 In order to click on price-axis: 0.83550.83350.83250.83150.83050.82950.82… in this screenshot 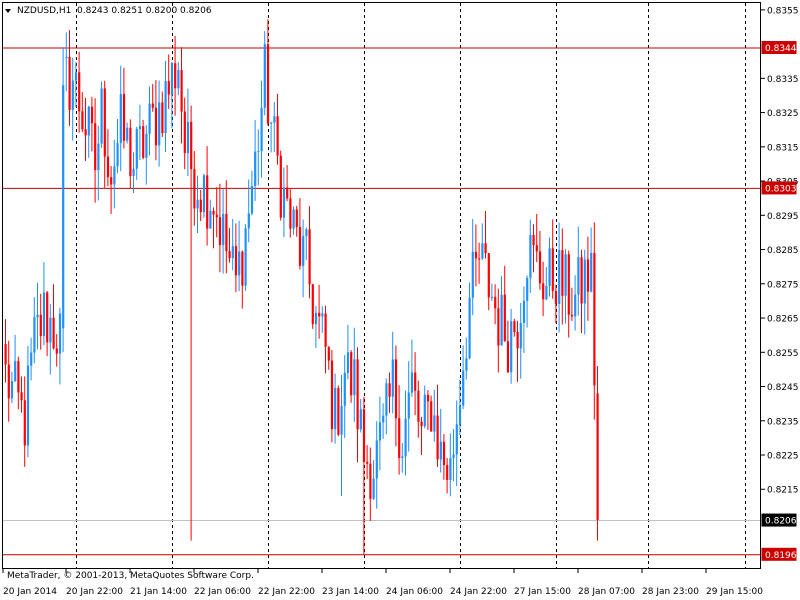, I will do `click(780, 251)`.